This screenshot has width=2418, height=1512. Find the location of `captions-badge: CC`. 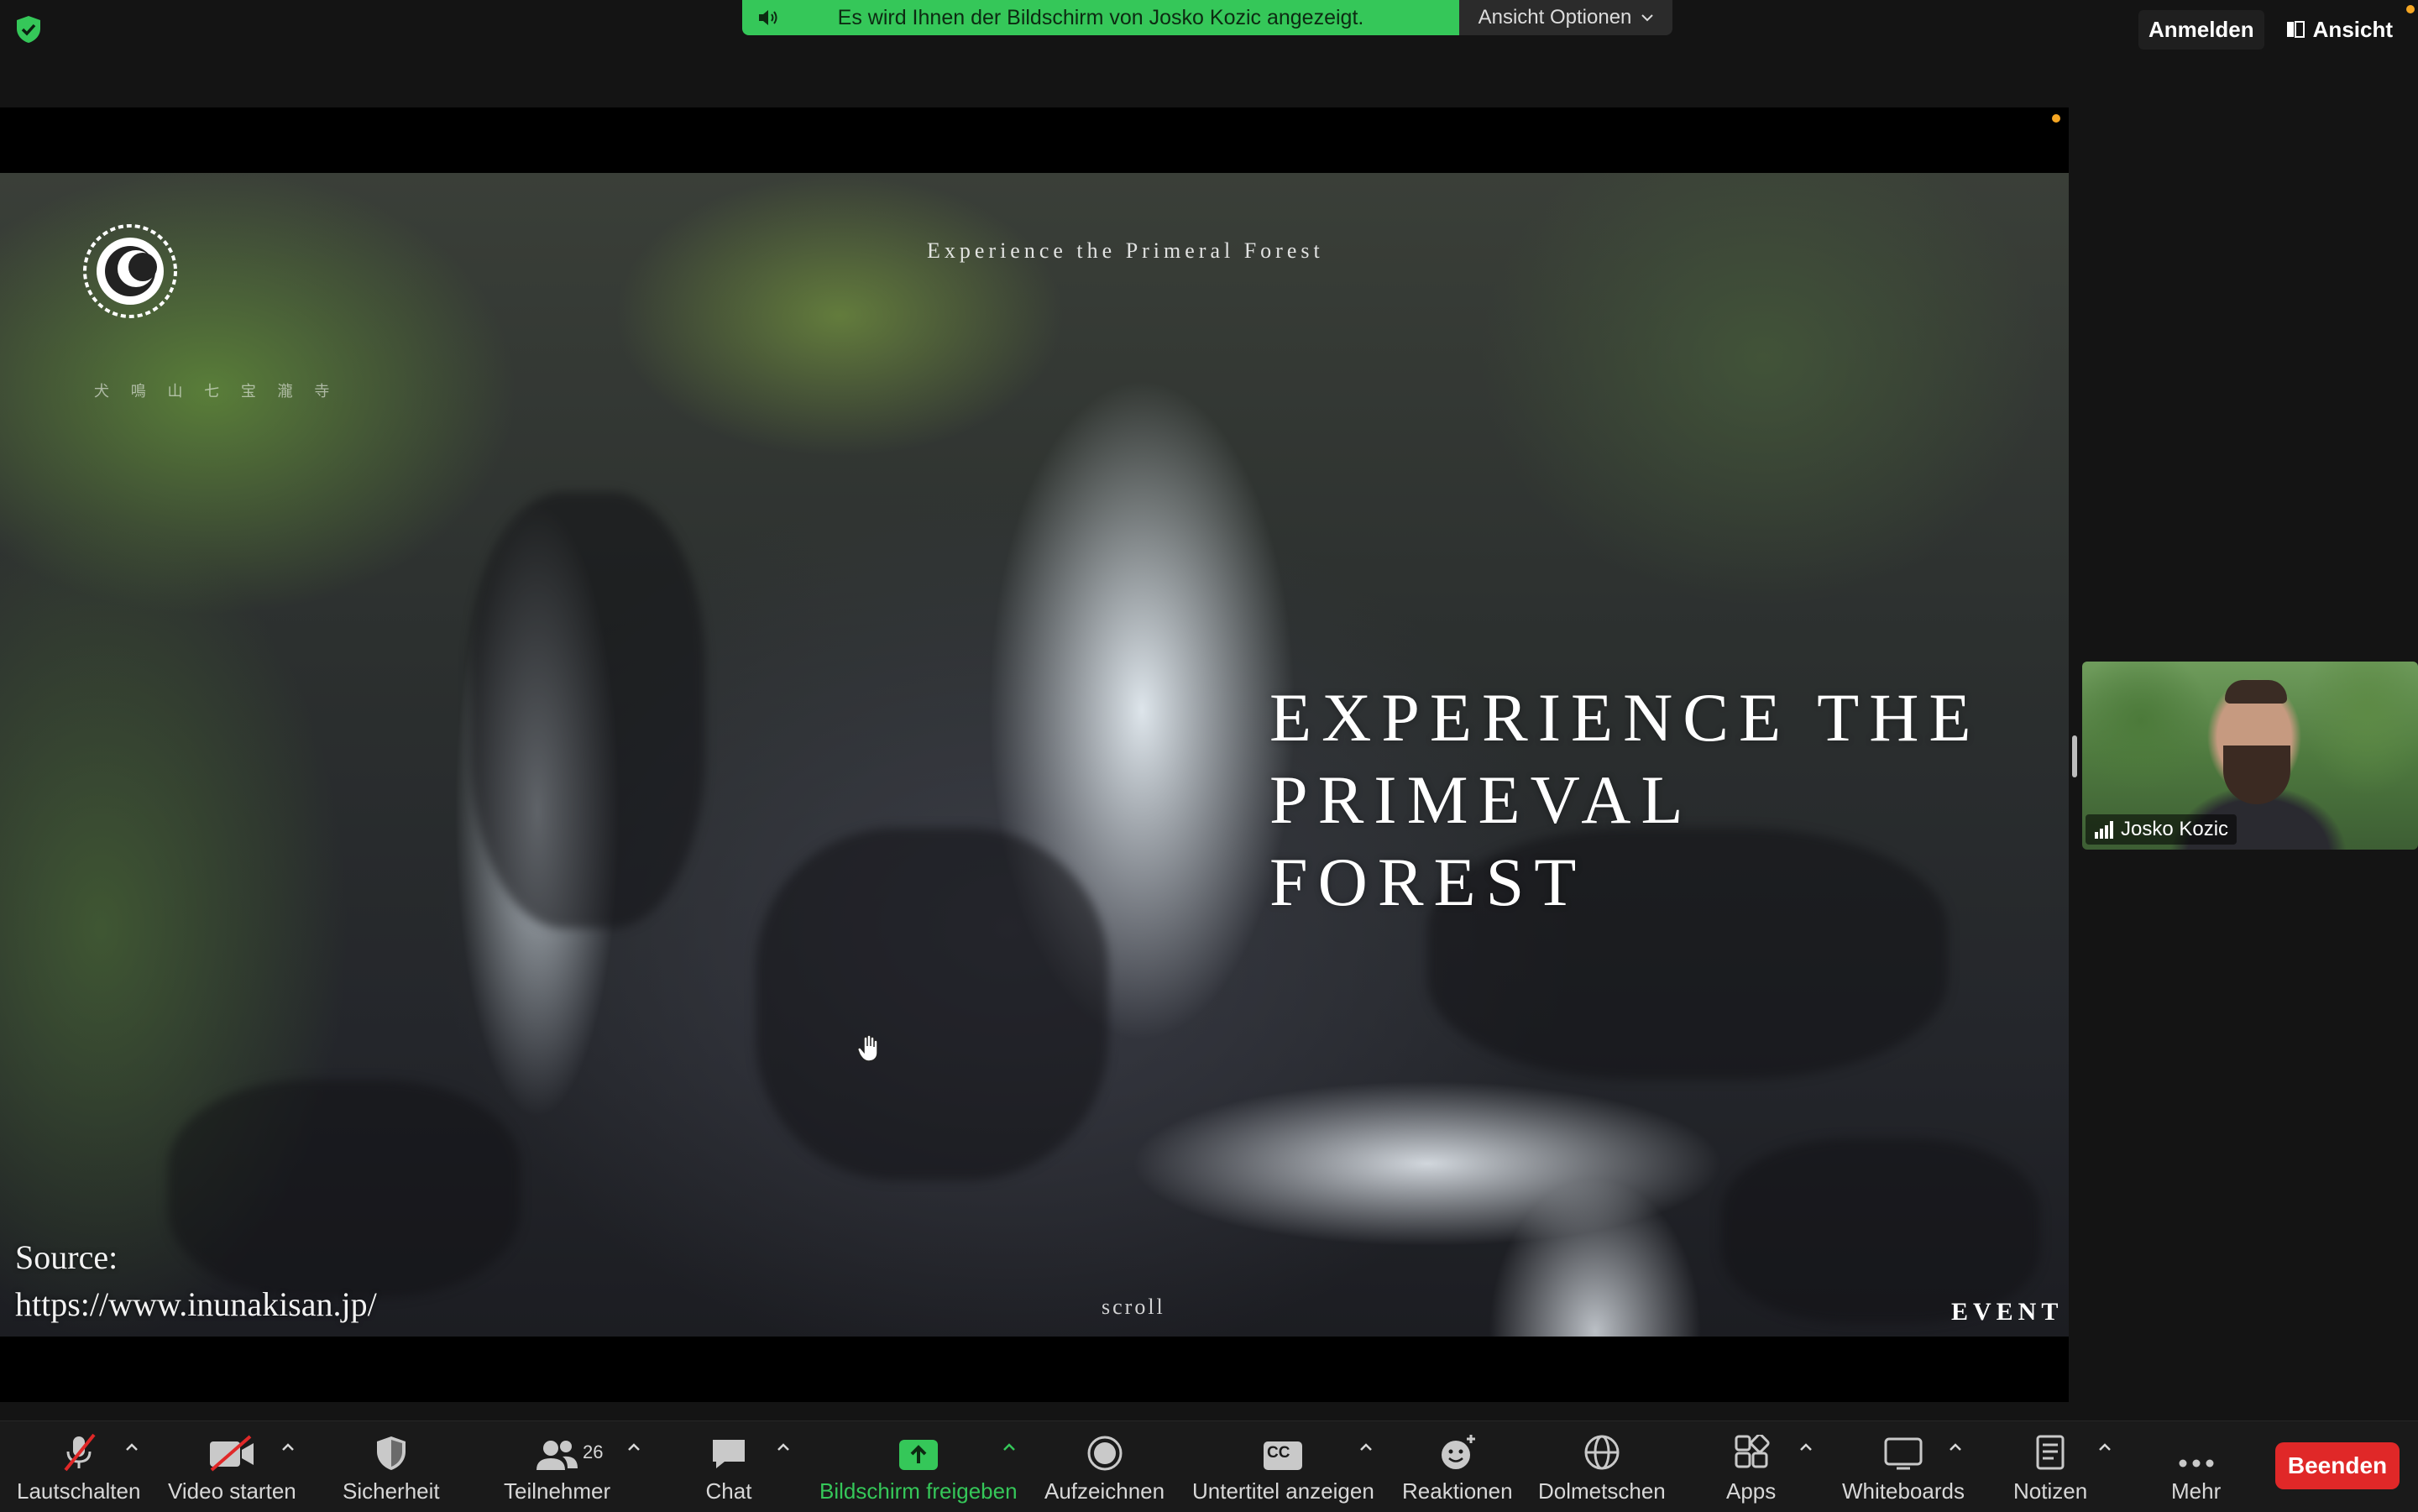

captions-badge: CC is located at coordinates (1278, 1453).